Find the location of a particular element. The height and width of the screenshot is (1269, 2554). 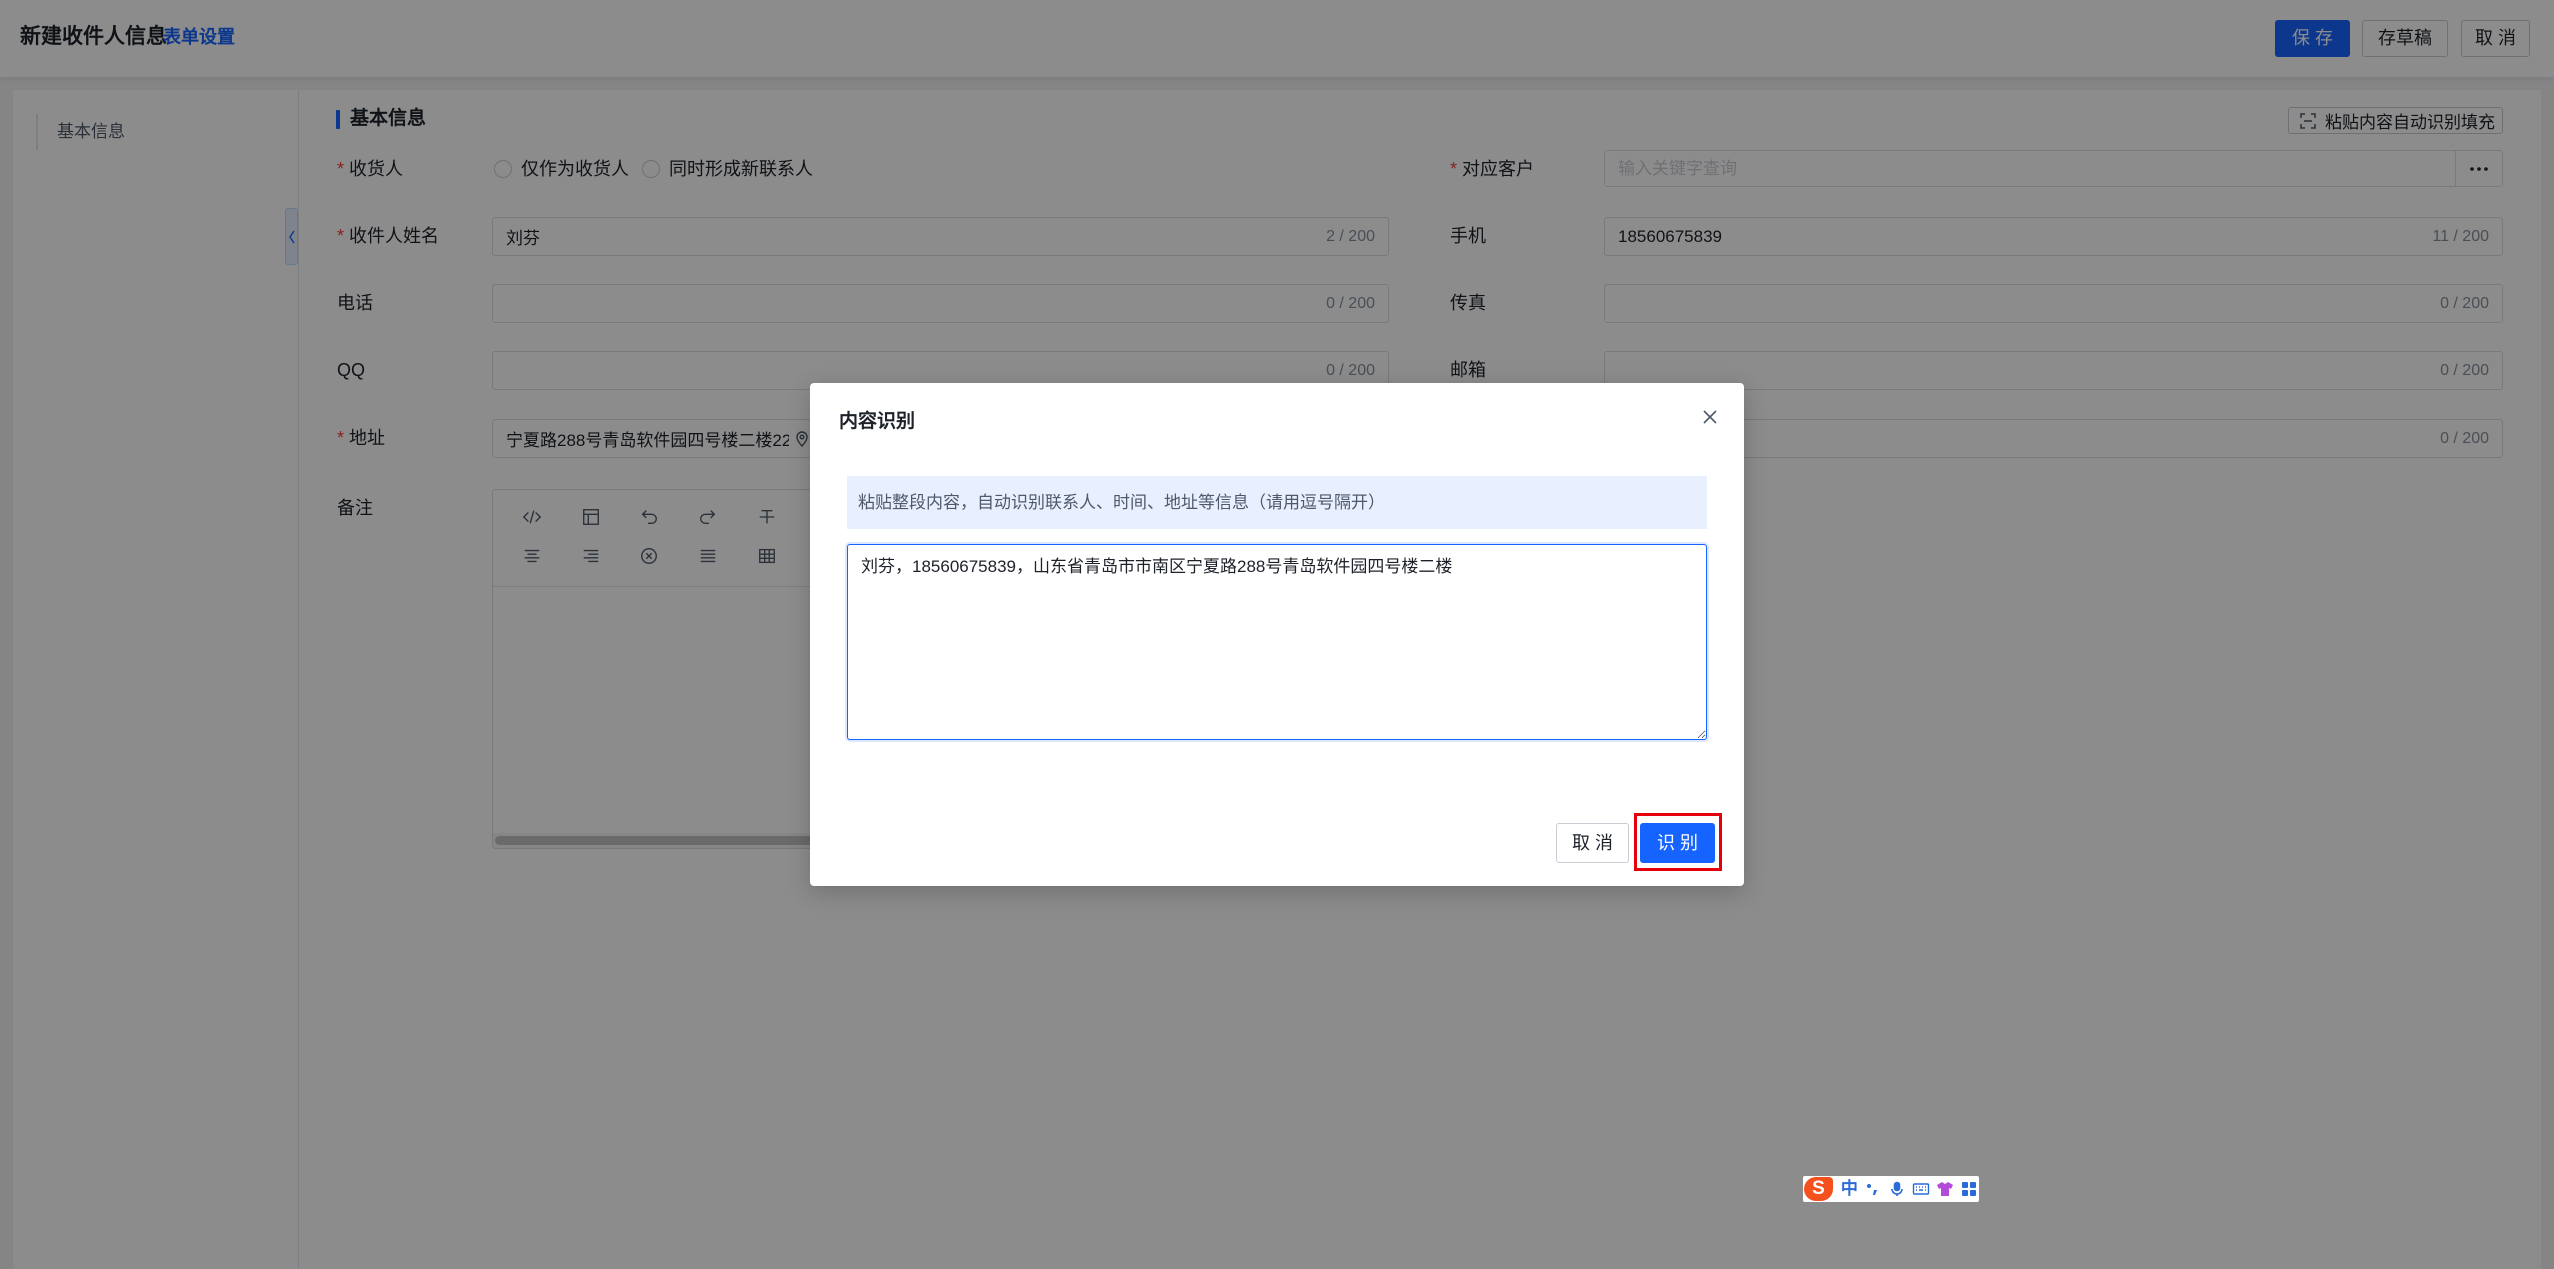

ime-logo: S is located at coordinates (1818, 1189).